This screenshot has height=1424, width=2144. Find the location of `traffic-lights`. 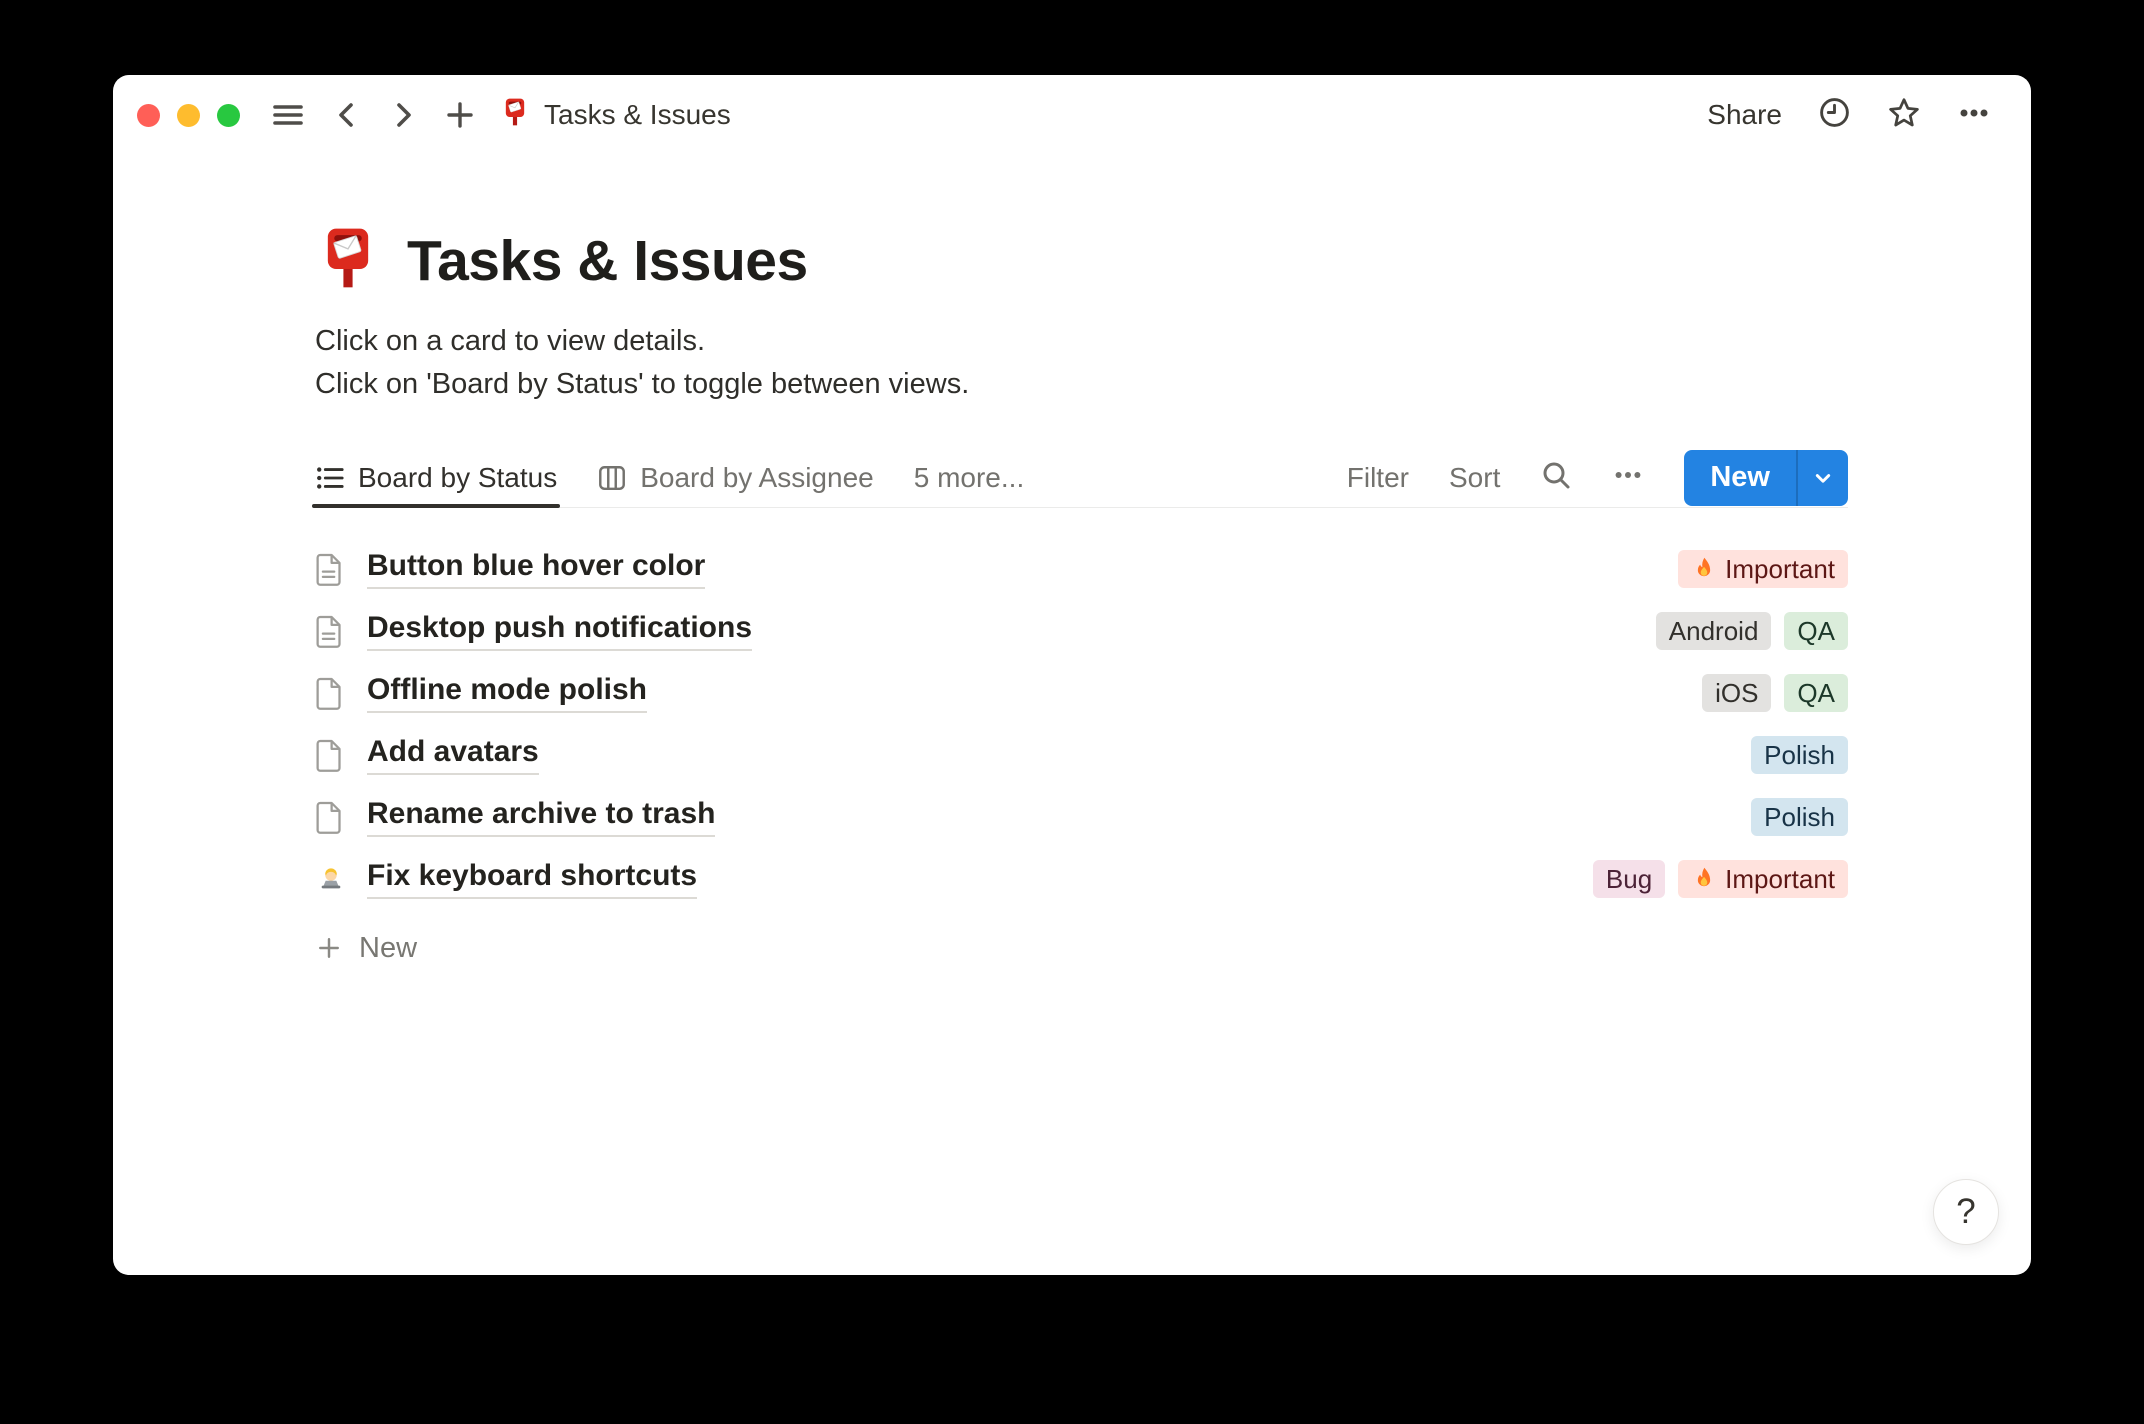

traffic-lights is located at coordinates (188, 115).